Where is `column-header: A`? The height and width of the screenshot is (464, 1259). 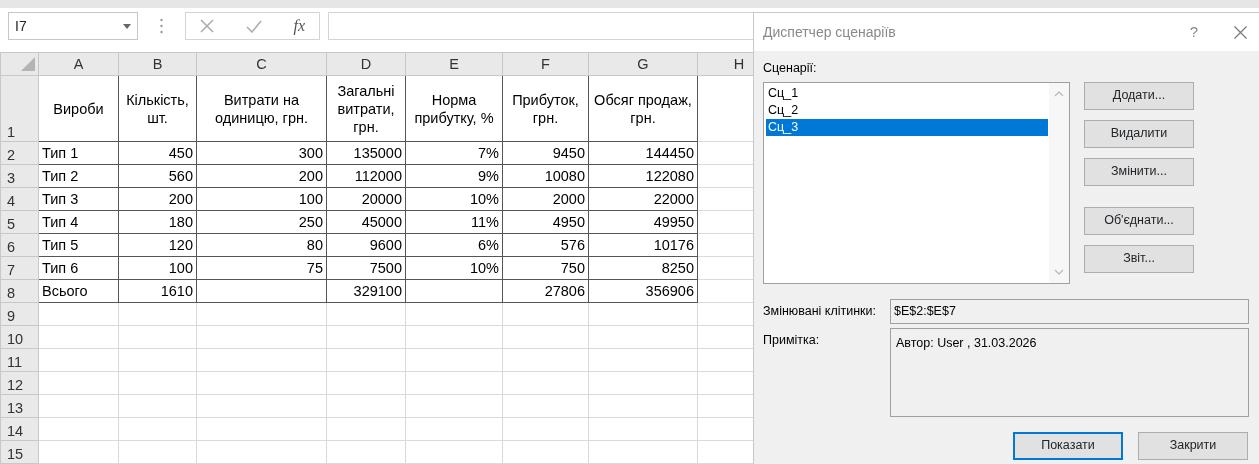 column-header: A is located at coordinates (78, 64).